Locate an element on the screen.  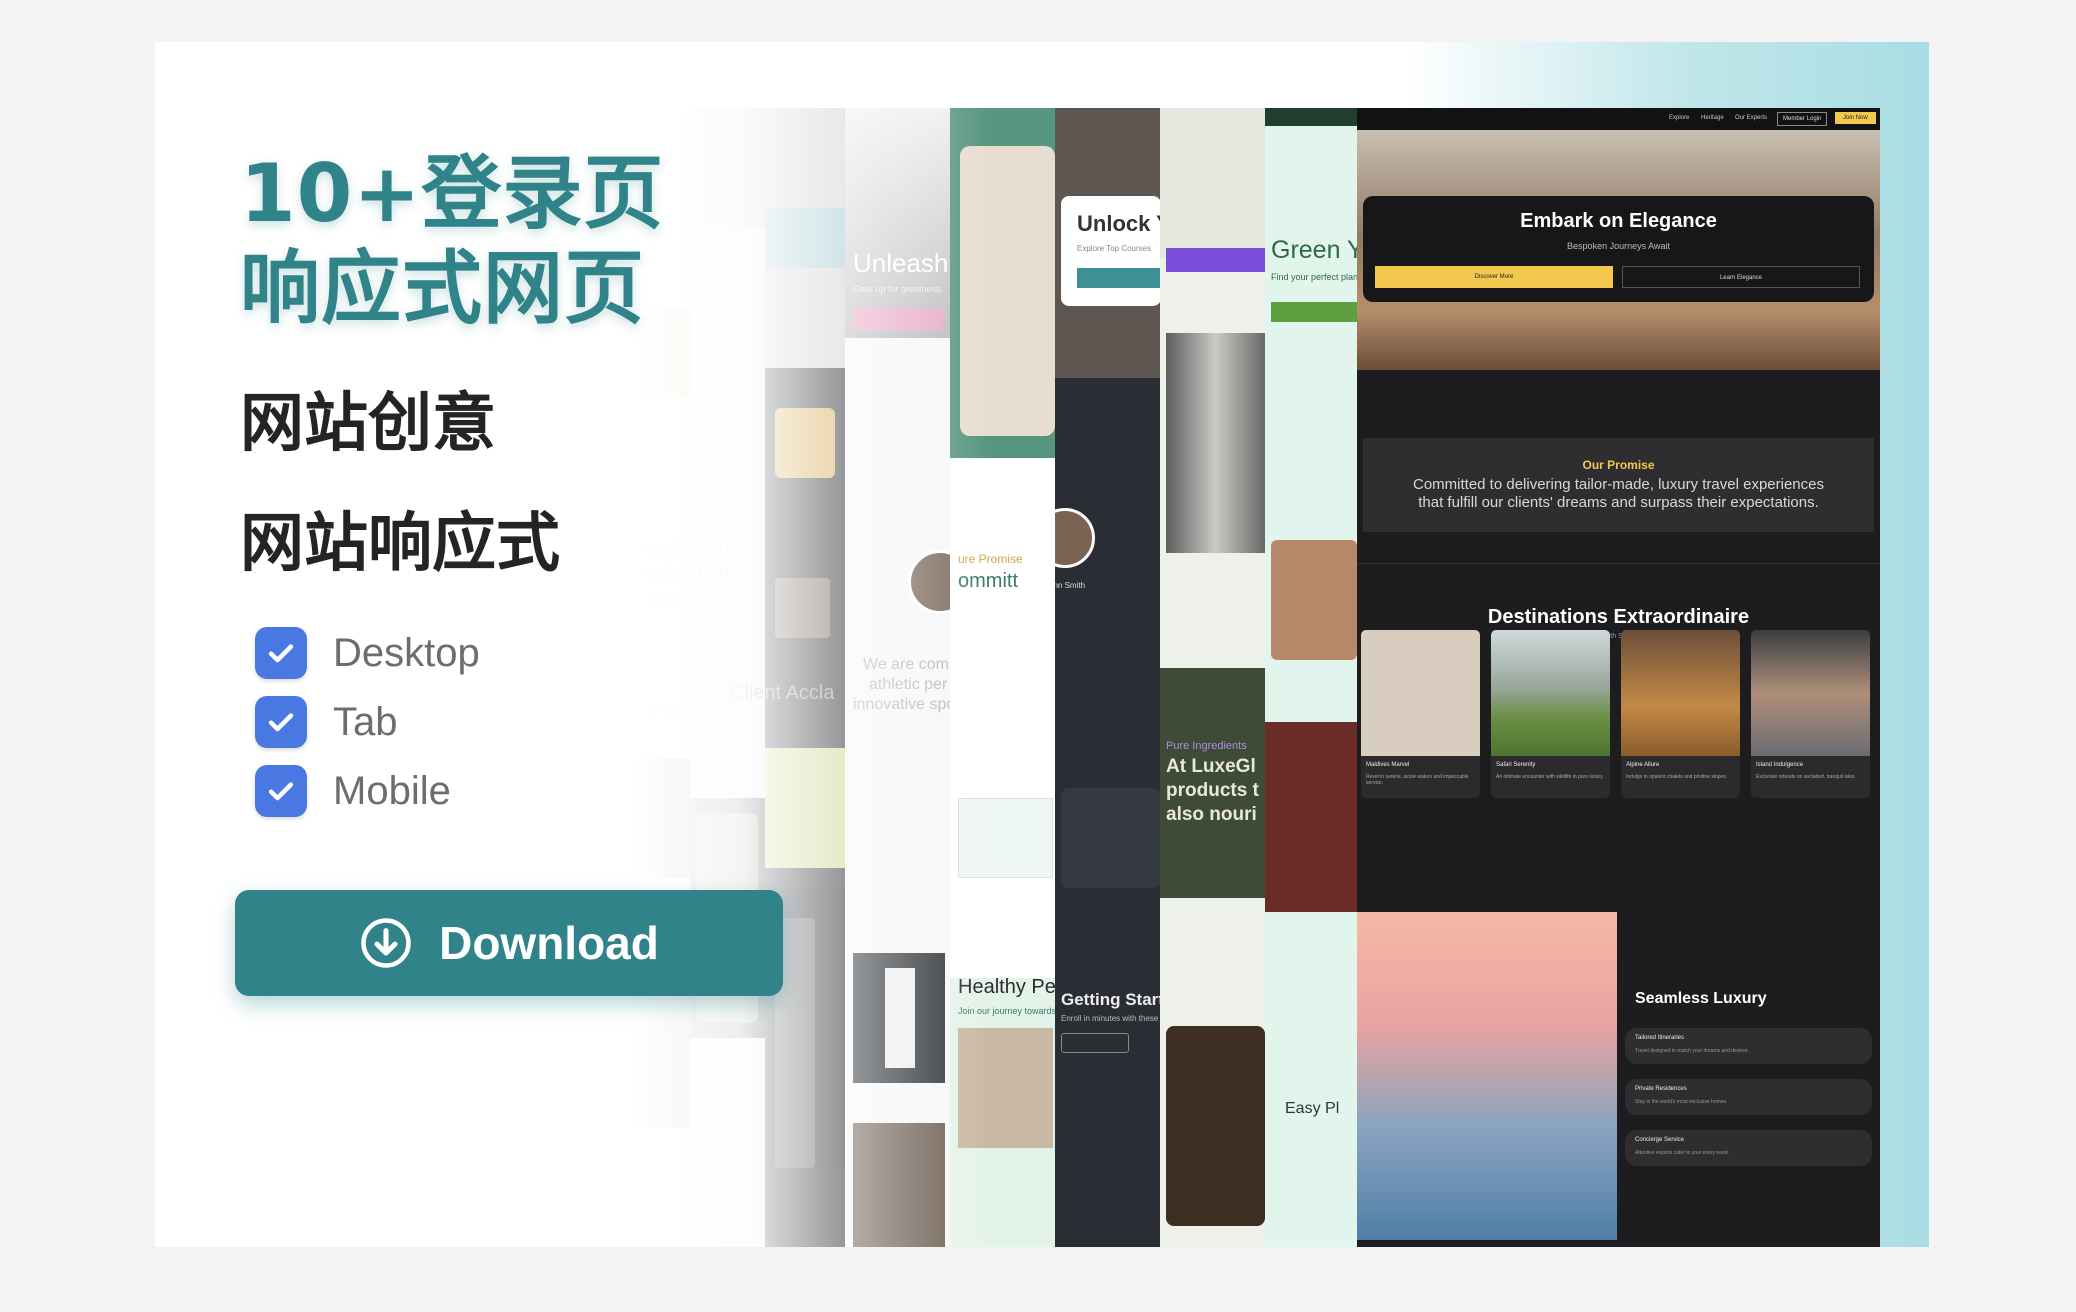
preview-heading: Getting Starte is located at coordinates (1110, 999).